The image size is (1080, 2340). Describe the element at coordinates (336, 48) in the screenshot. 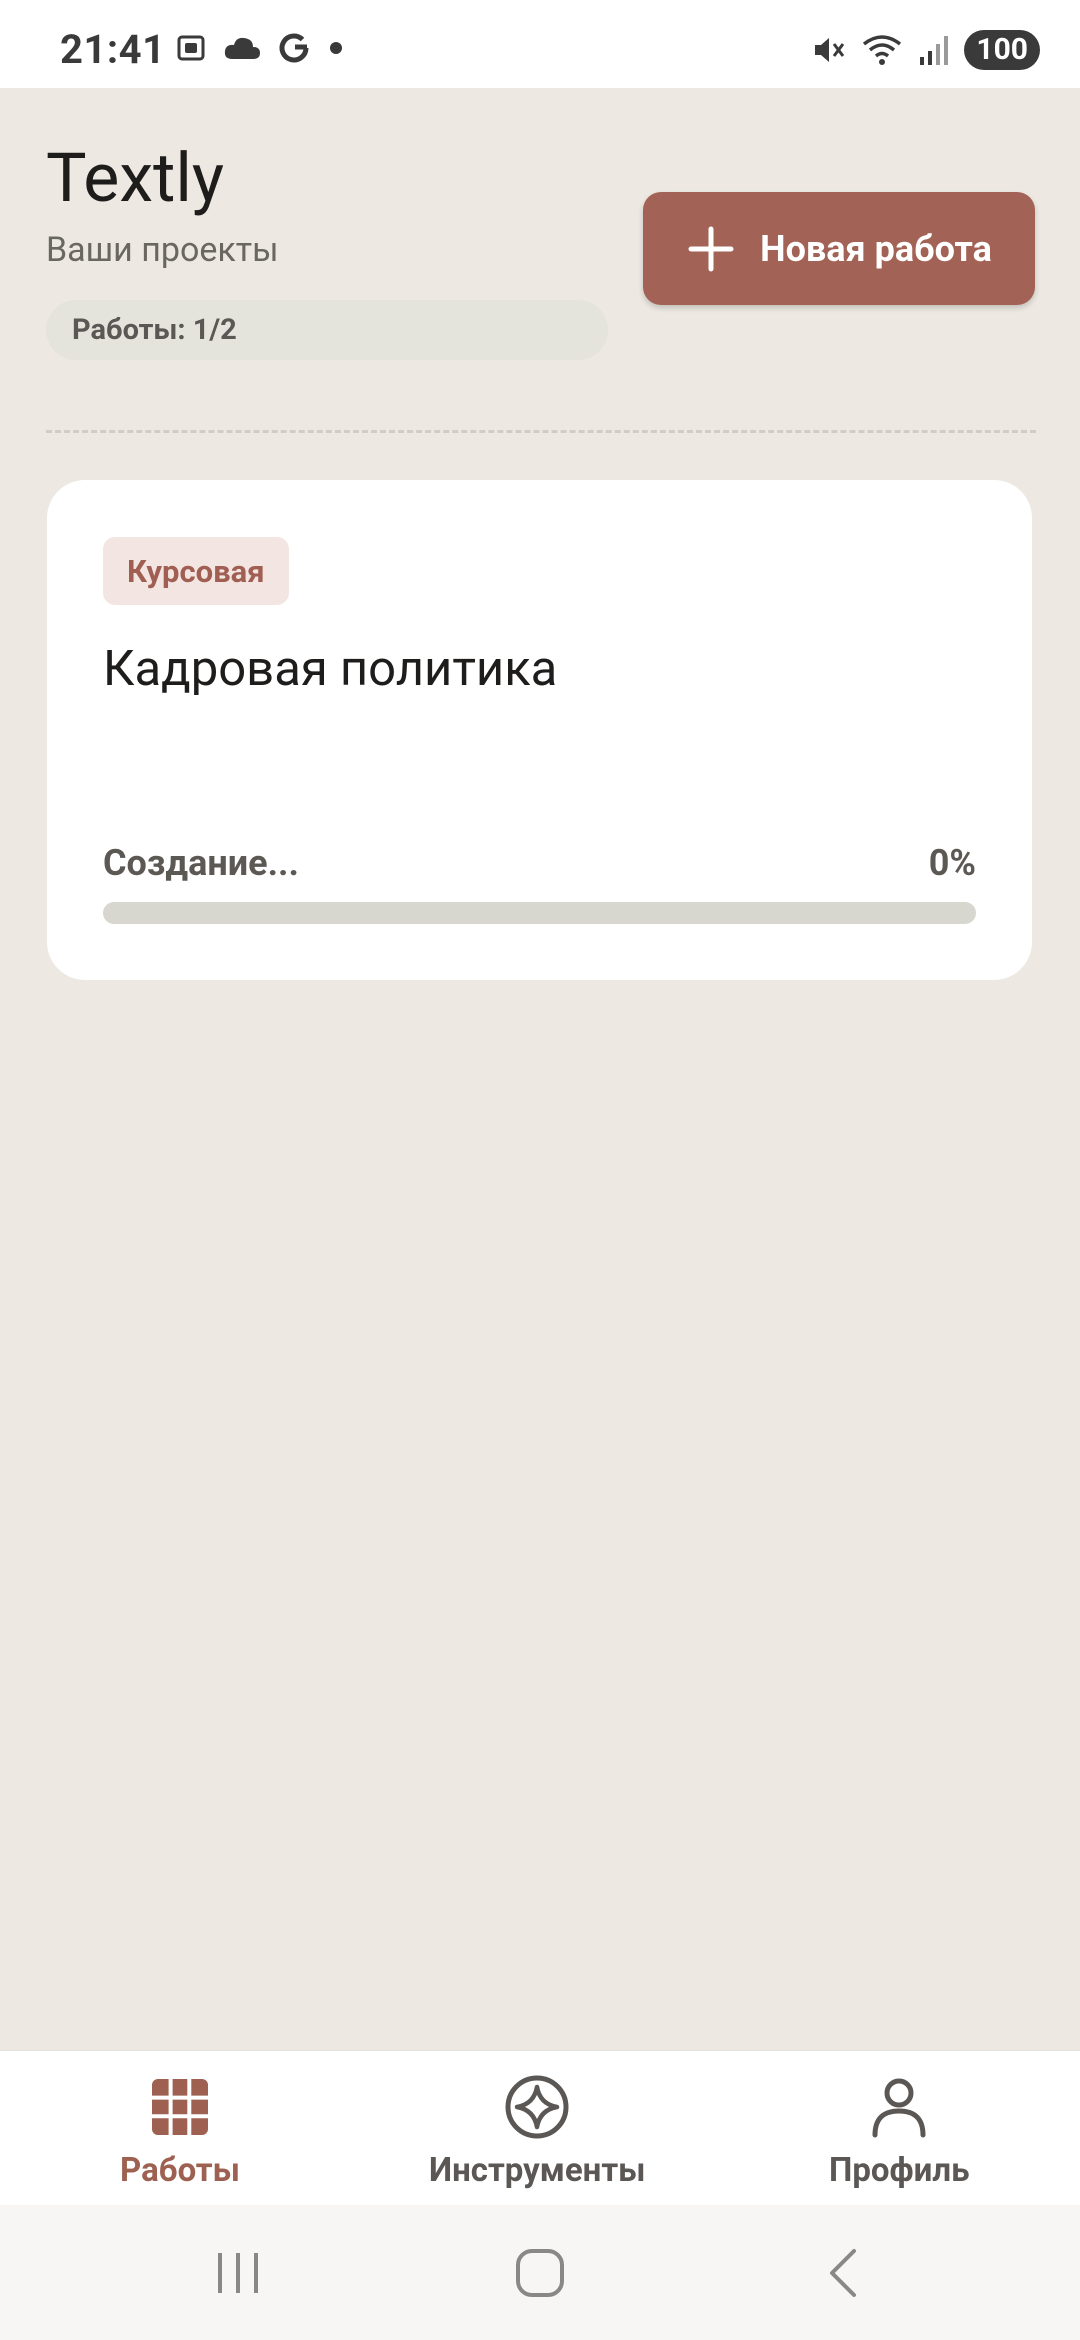

I see `dot-icon` at that location.